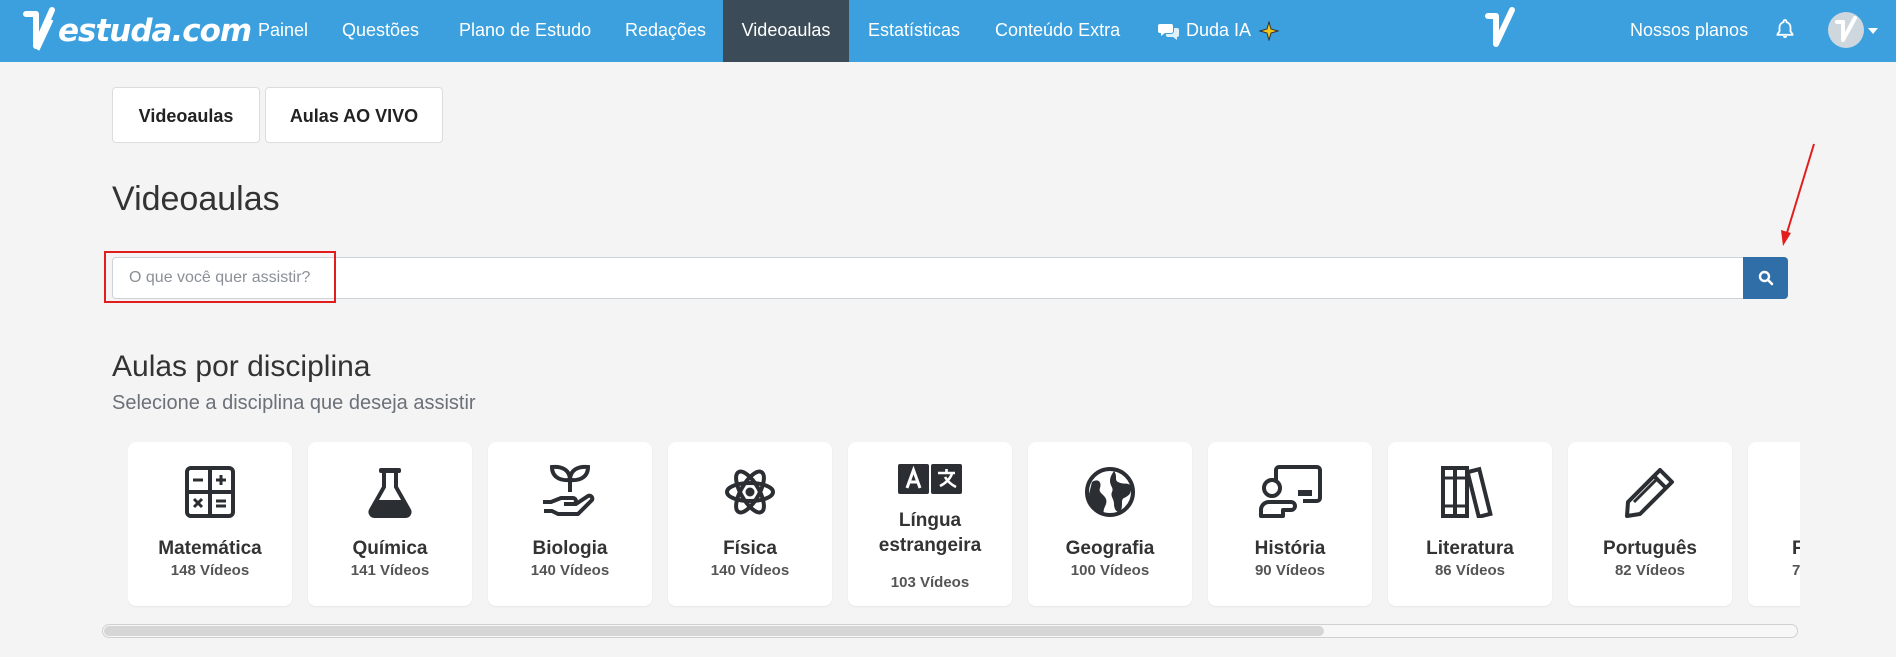 Image resolution: width=1896 pixels, height=657 pixels. I want to click on seedling-icon, so click(569, 490).